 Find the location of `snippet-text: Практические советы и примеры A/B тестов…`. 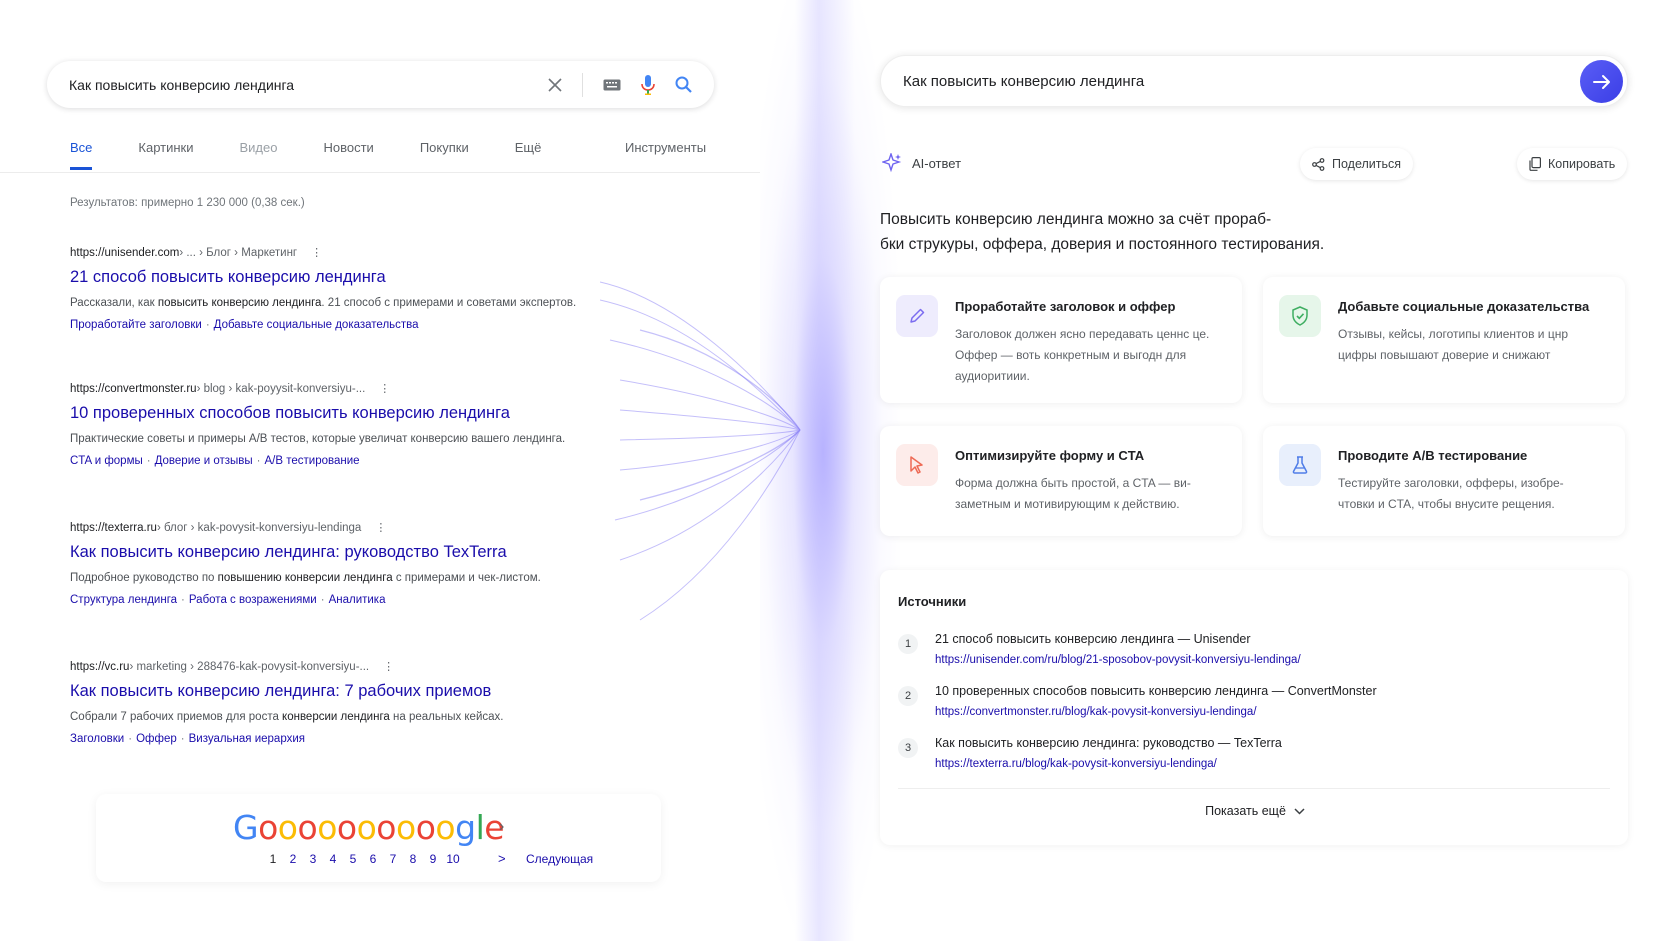

snippet-text: Практические советы и примеры A/B тестов… is located at coordinates (318, 439).